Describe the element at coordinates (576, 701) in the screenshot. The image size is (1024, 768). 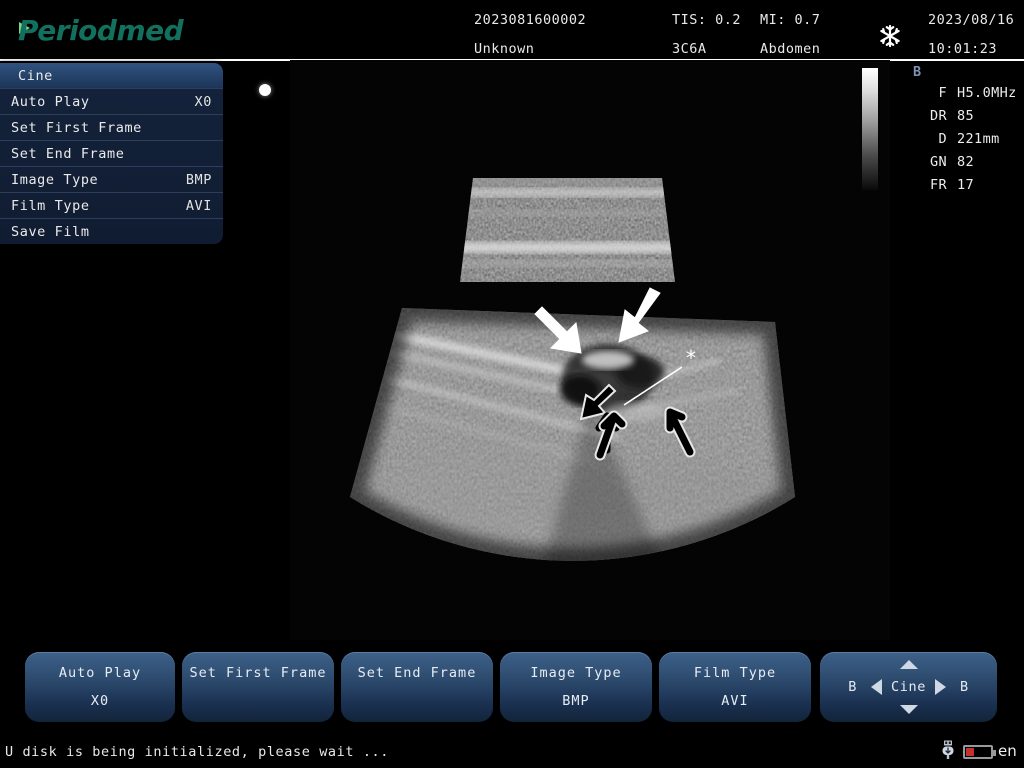
I see `toolbar-button-value: BMP` at that location.